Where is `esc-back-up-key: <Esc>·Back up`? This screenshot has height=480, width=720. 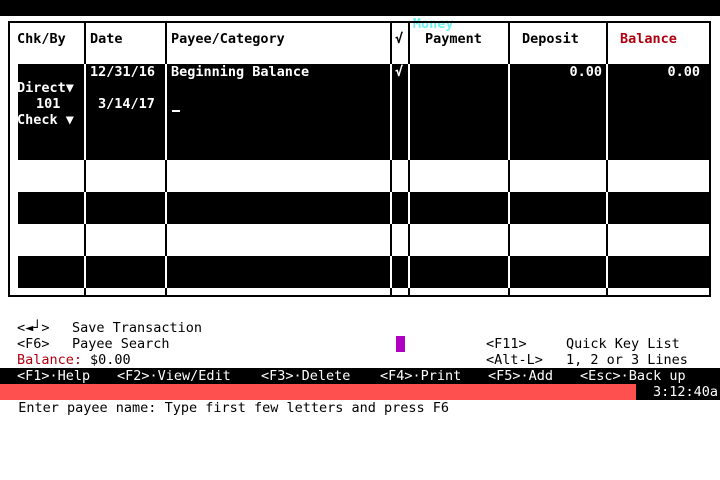
esc-back-up-key: <Esc>·Back up is located at coordinates (633, 376).